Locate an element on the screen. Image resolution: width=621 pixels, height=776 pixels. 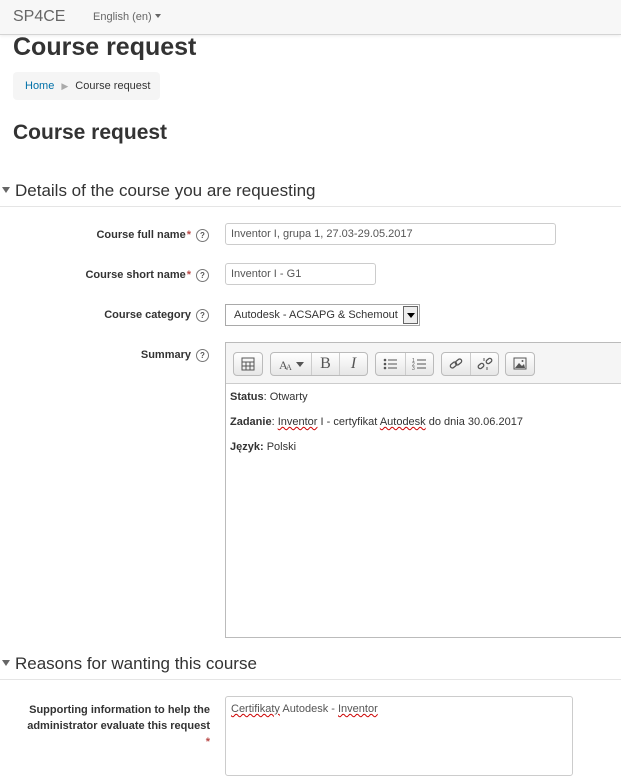
language-value: Polski is located at coordinates (280, 447).